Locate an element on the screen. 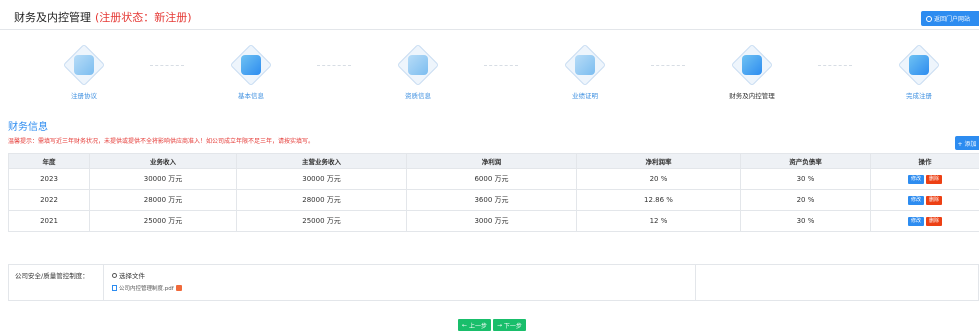  step-label: 完成注册 is located at coordinates (919, 96).